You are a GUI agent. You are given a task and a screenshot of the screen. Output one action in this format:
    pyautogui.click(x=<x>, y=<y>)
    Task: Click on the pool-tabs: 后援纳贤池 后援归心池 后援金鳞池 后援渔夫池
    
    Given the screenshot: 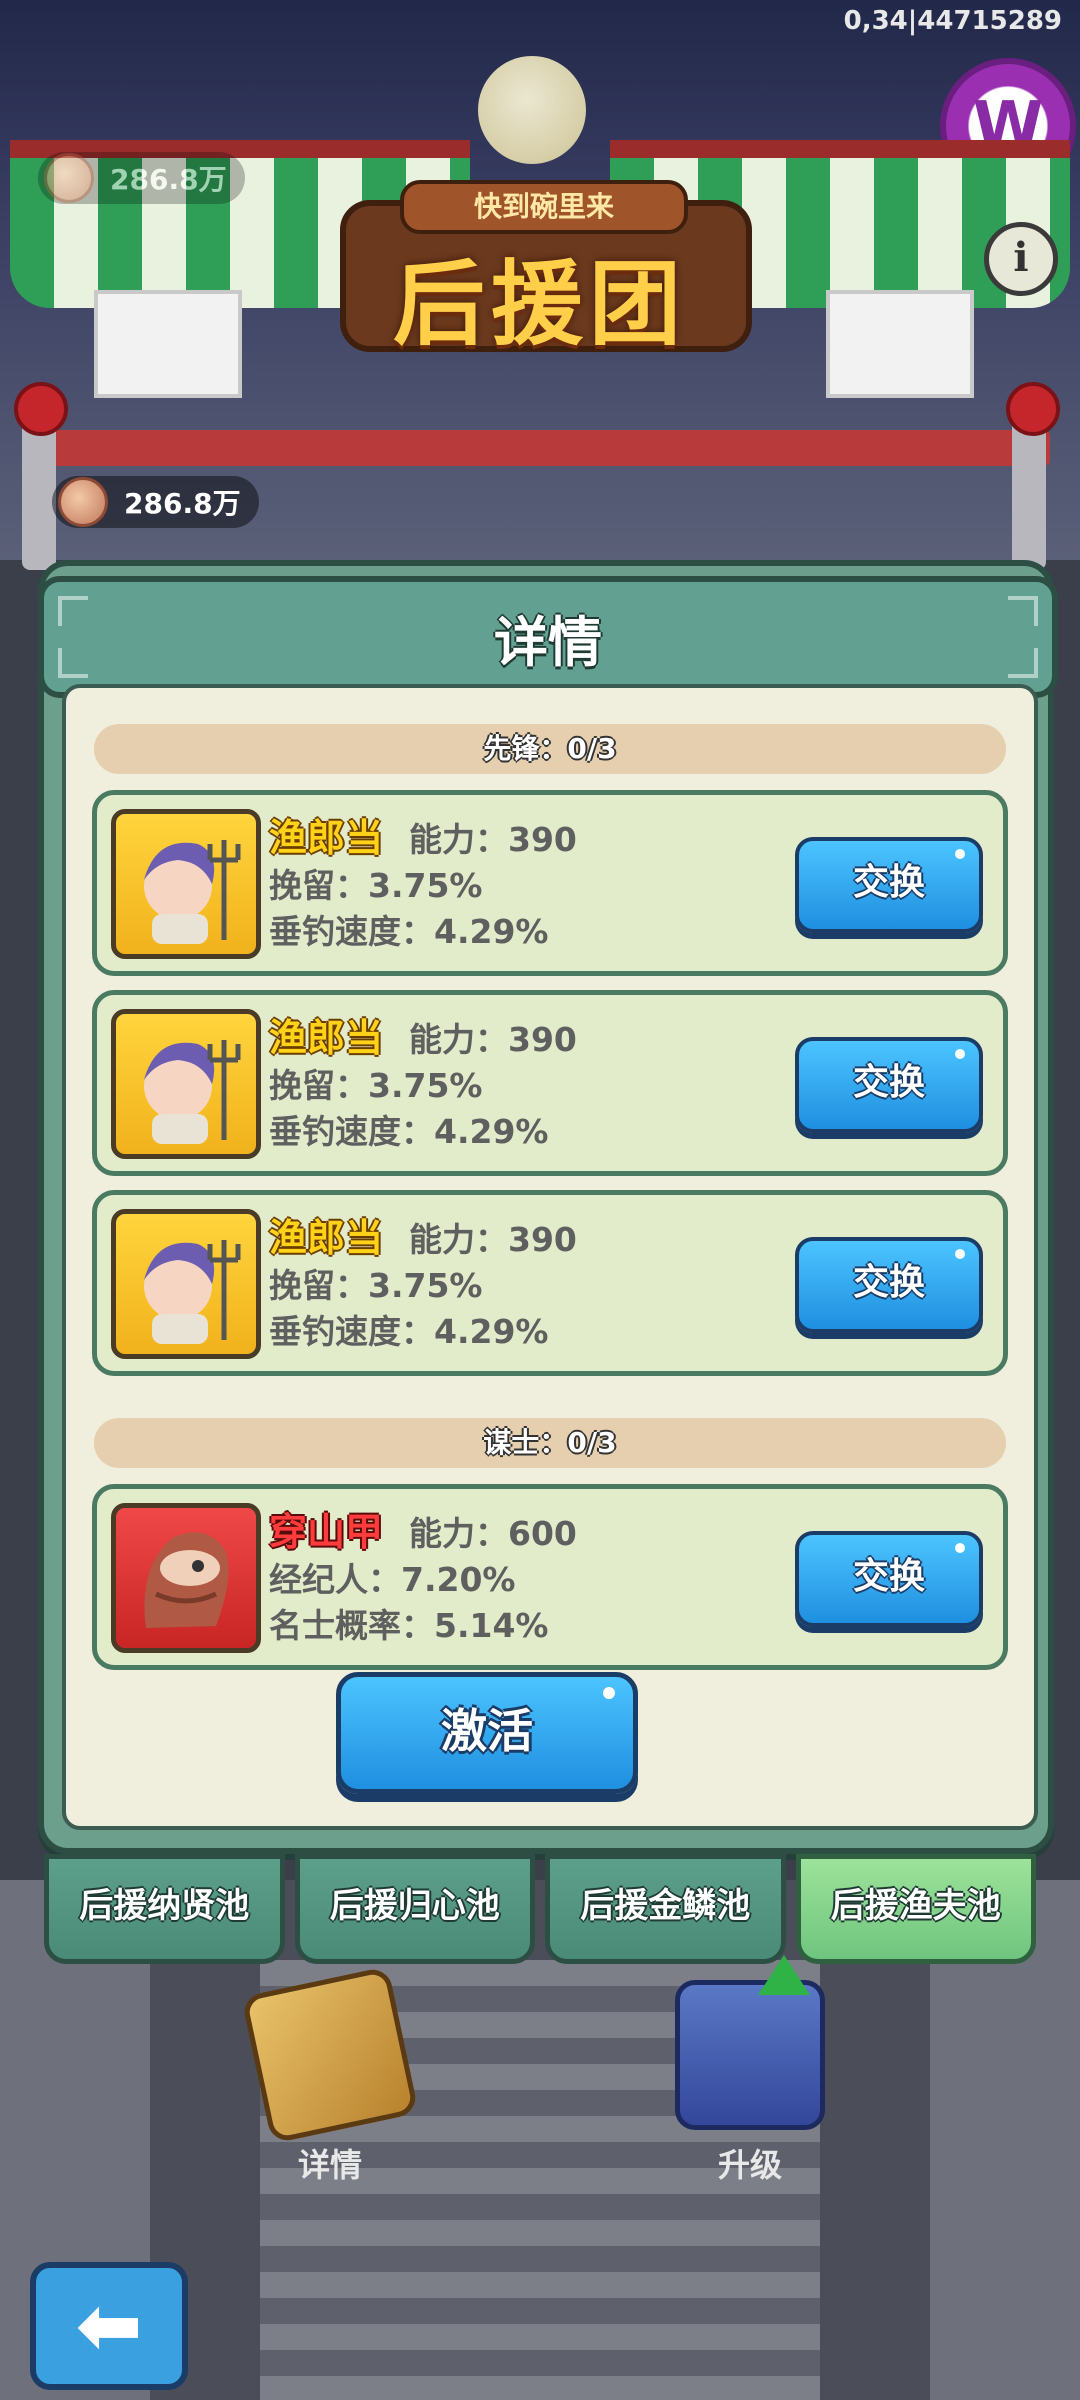 What is the action you would take?
    pyautogui.click(x=540, y=1909)
    